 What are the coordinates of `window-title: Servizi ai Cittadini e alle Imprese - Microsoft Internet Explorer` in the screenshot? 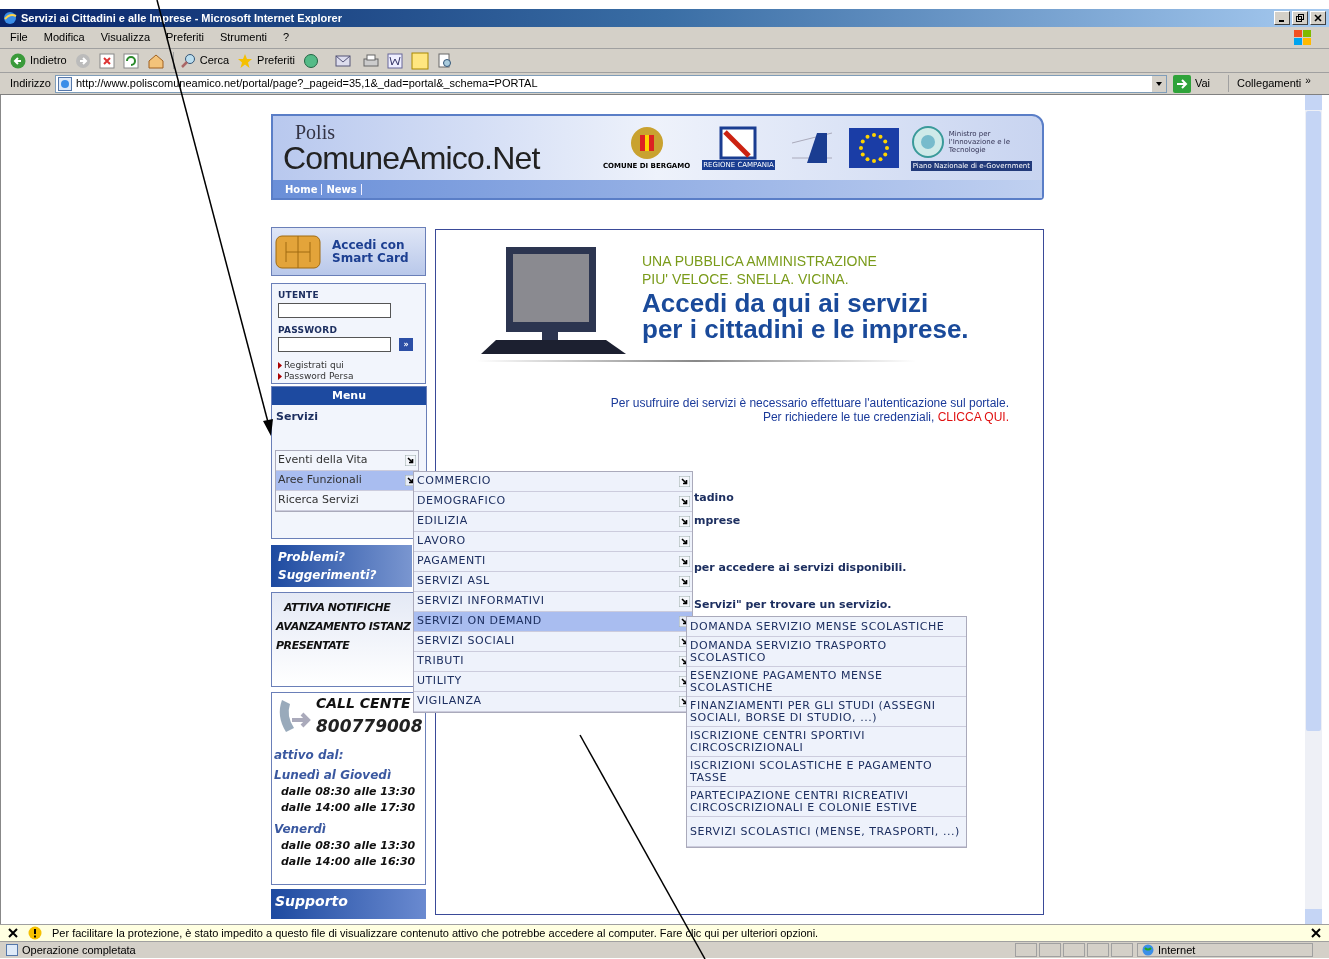 It's located at (181, 18).